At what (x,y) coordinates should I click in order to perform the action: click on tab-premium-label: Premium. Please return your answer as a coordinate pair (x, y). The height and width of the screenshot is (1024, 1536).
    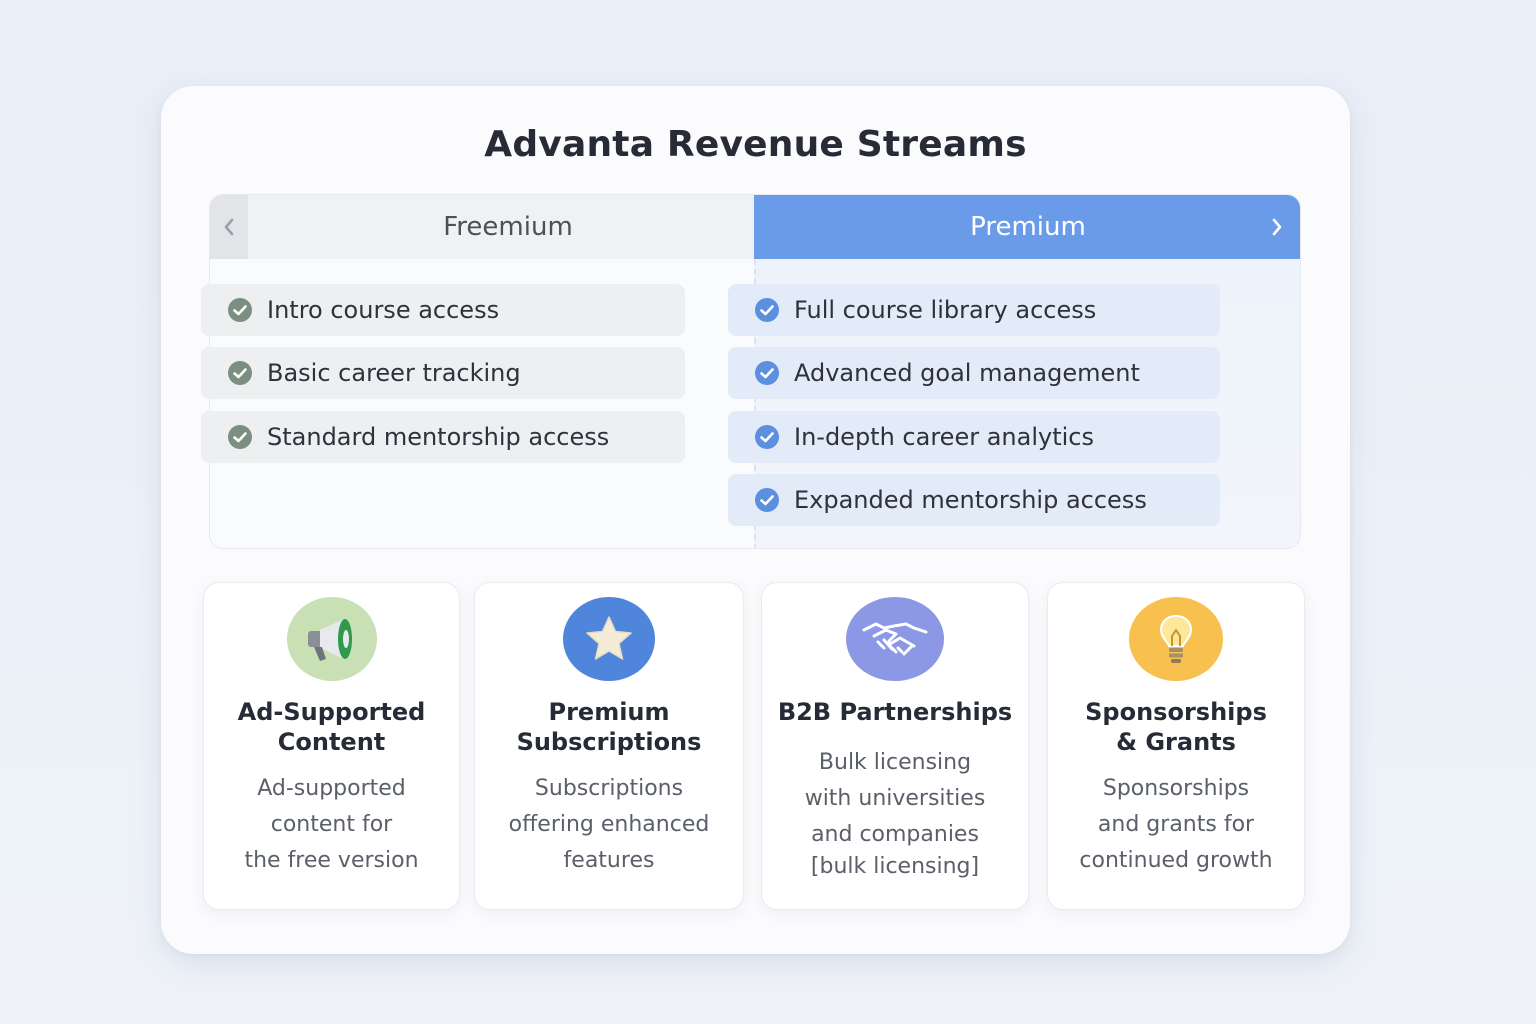
    Looking at the image, I should click on (1028, 227).